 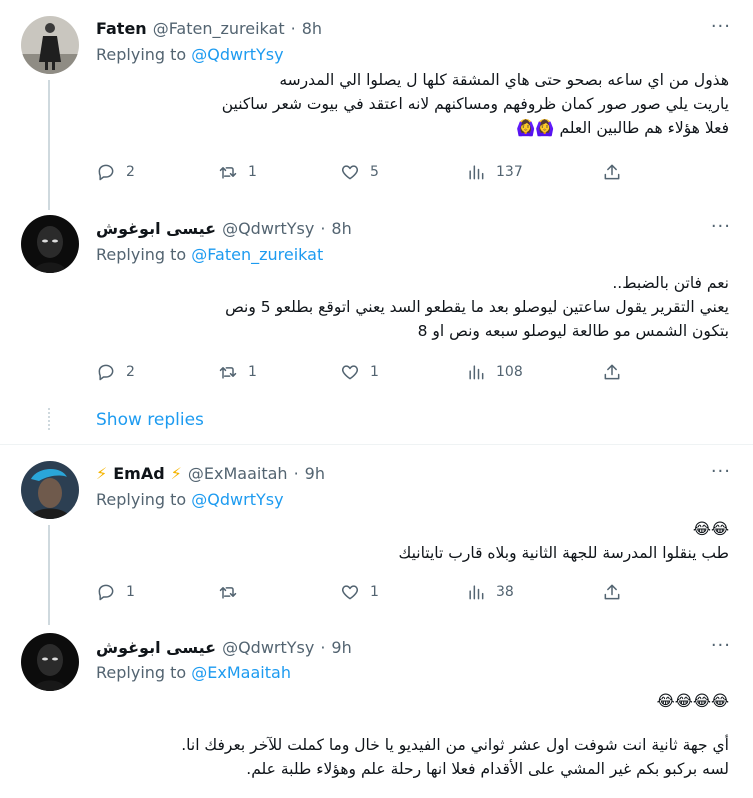 I want to click on avatar-faten, so click(x=50, y=45).